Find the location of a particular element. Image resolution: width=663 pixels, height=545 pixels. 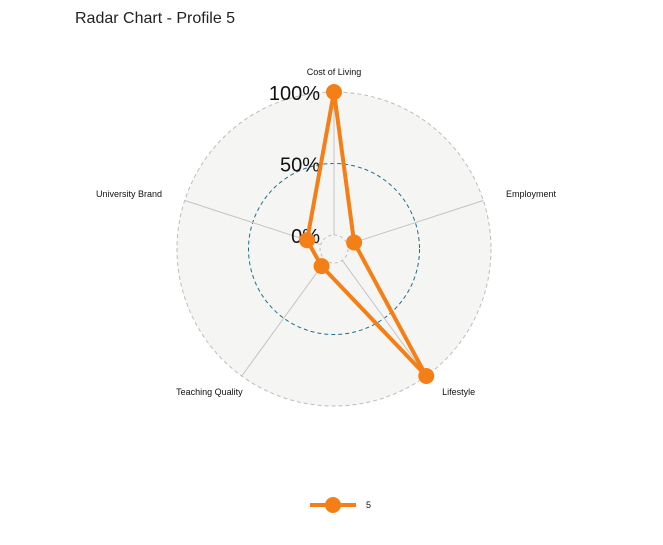

legend-label: 5 is located at coordinates (368, 505).